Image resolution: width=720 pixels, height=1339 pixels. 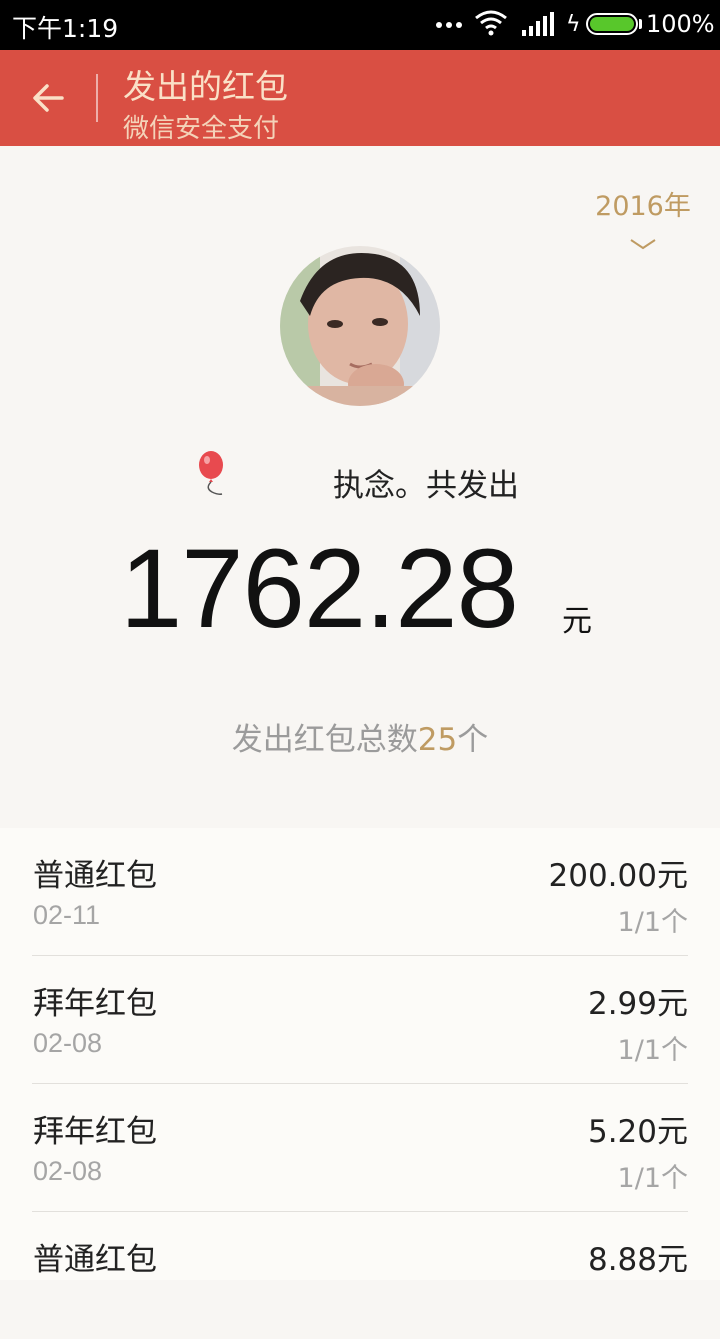 What do you see at coordinates (538, 24) in the screenshot?
I see `signal-icon` at bounding box center [538, 24].